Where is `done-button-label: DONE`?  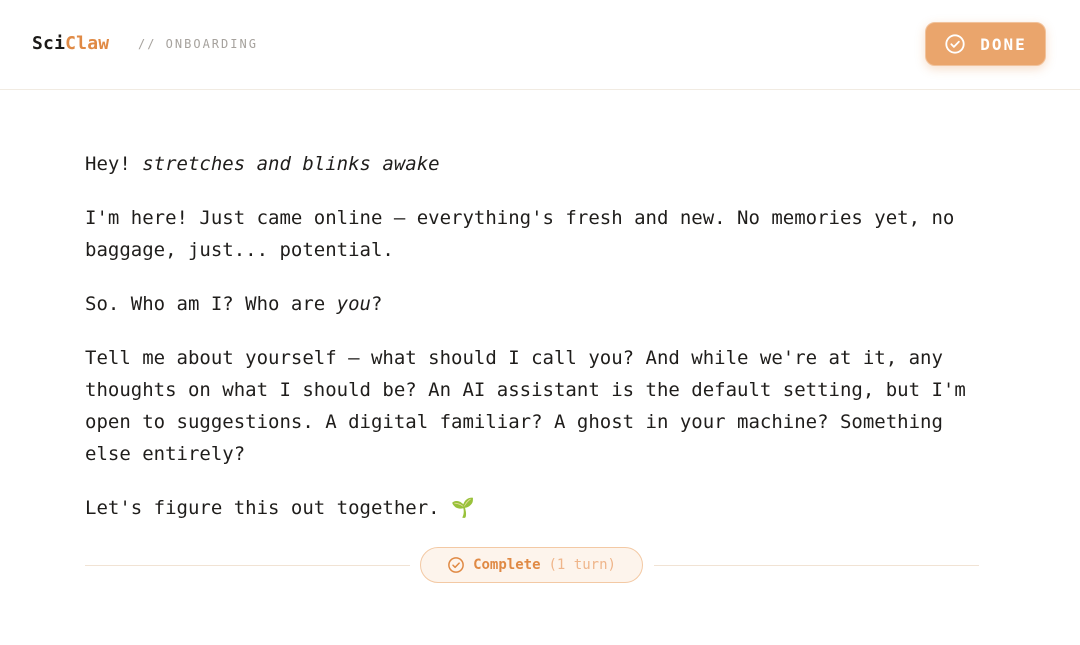
done-button-label: DONE is located at coordinates (1003, 44).